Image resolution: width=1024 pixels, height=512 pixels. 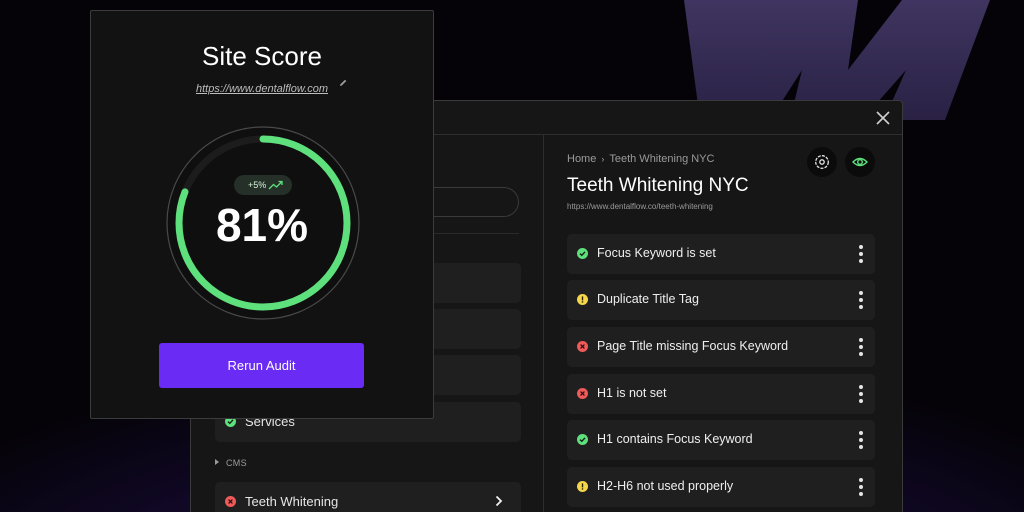 What do you see at coordinates (275, 185) in the screenshot?
I see `trend-up-icon` at bounding box center [275, 185].